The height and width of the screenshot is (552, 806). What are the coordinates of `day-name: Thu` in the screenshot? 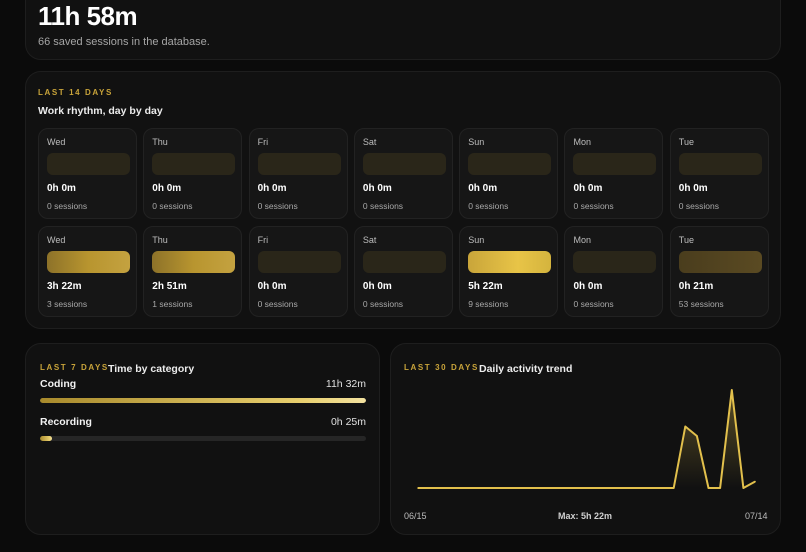 It's located at (160, 240).